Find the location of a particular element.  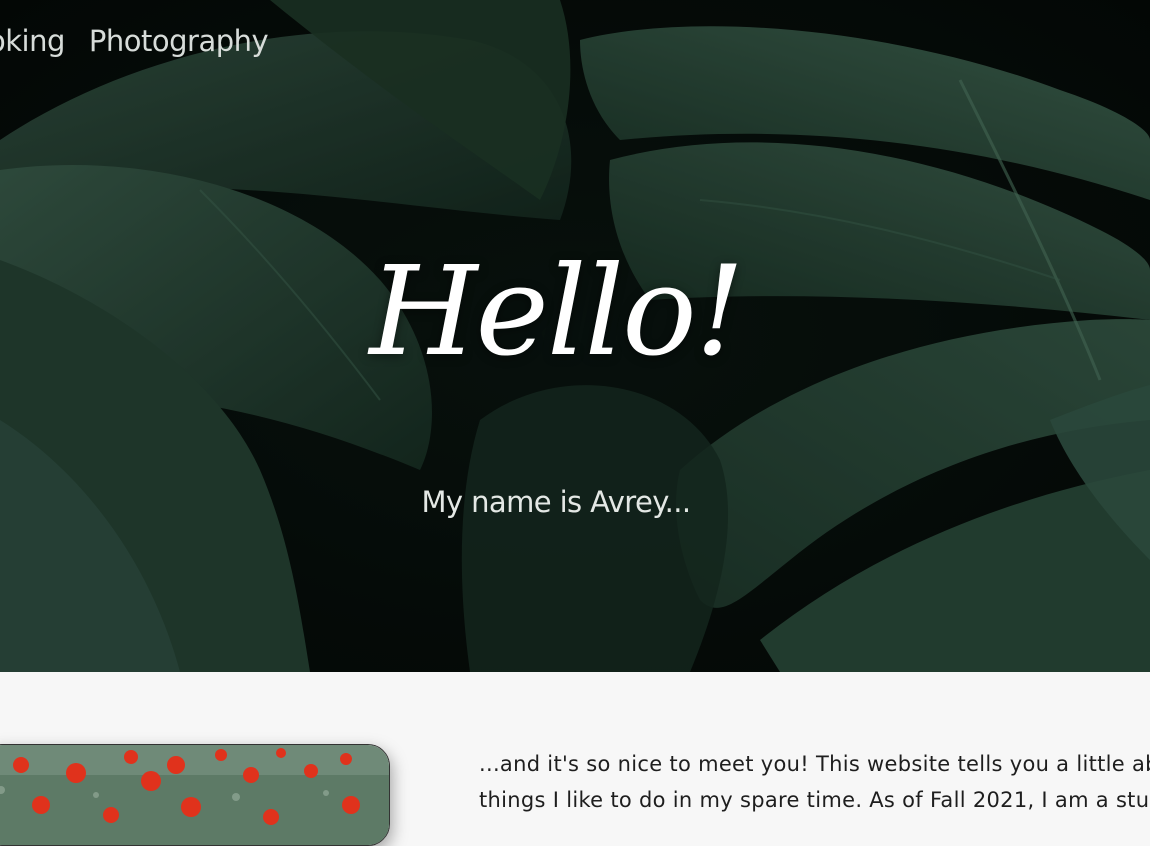

hero-heading: Hello! is located at coordinates (556, 312).